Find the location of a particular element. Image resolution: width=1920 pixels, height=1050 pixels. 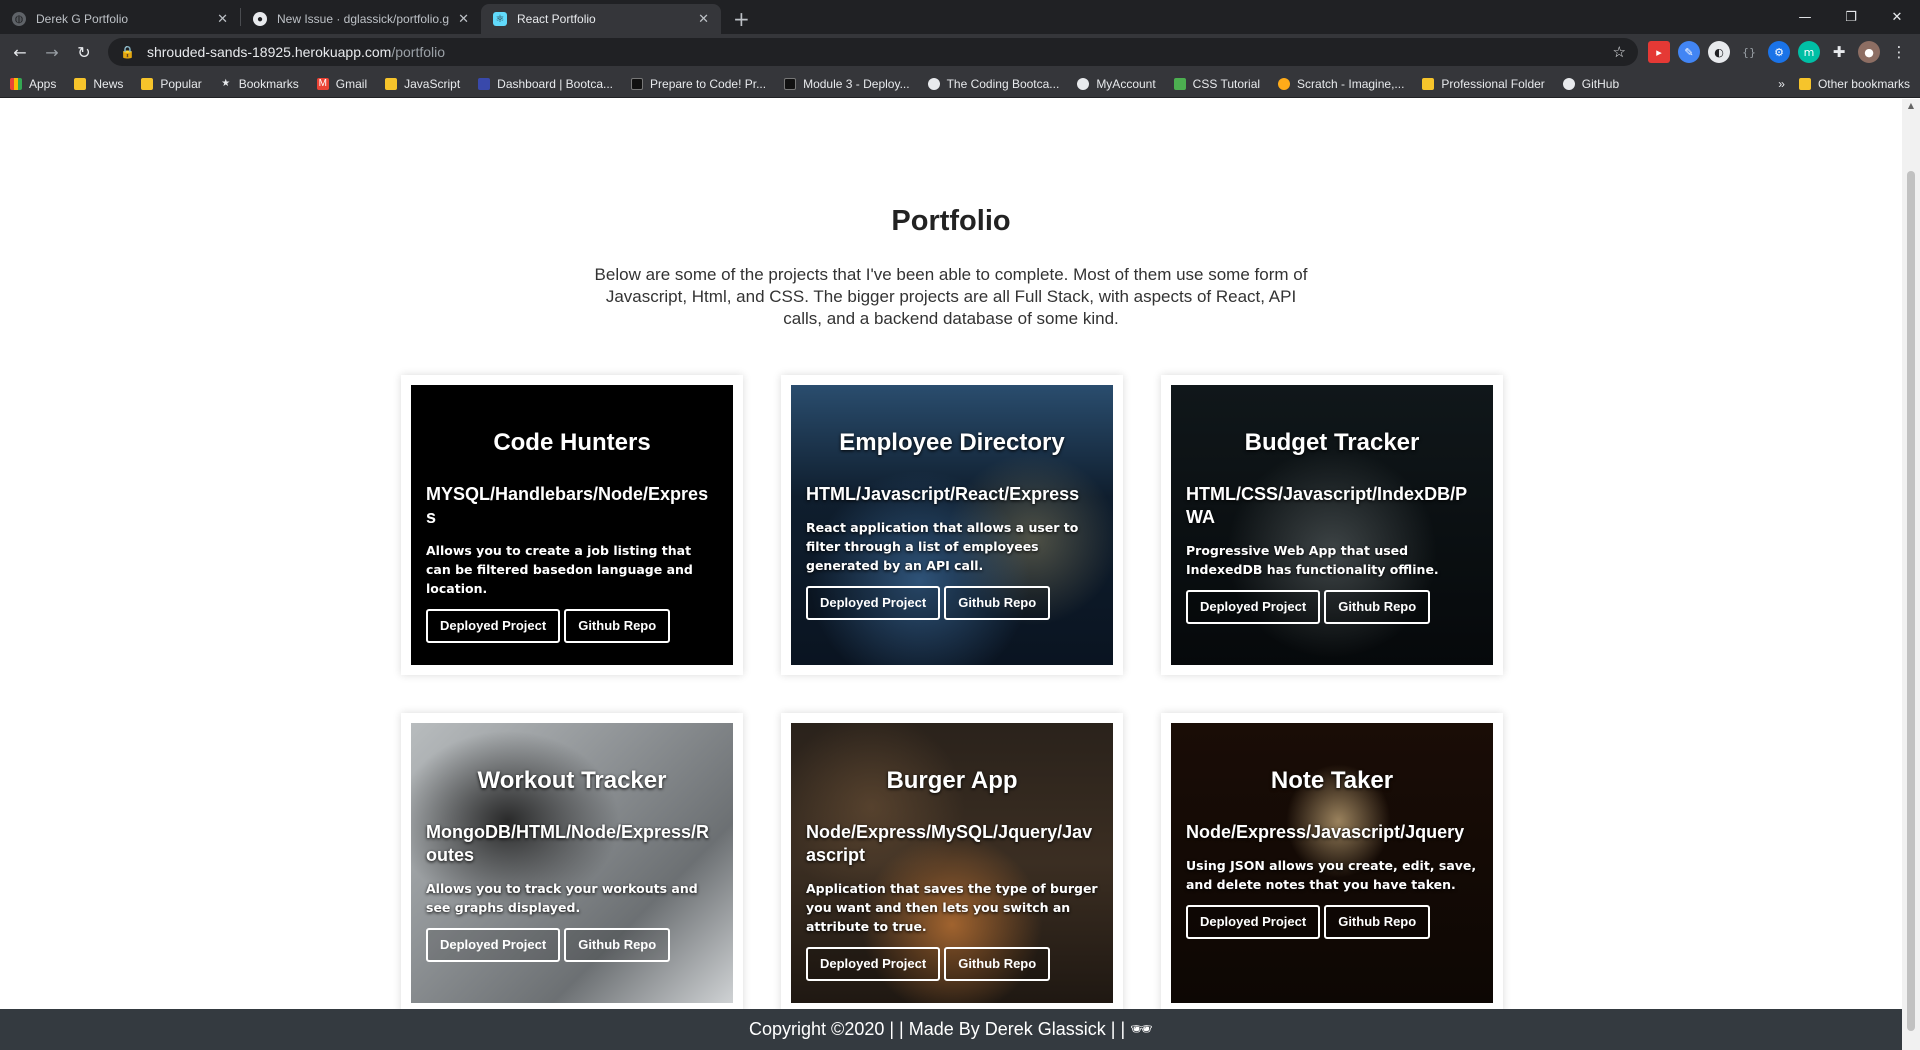

tab-new-issue: ● New Issue · dglassick/portfolio.g ✕ is located at coordinates (361, 19).